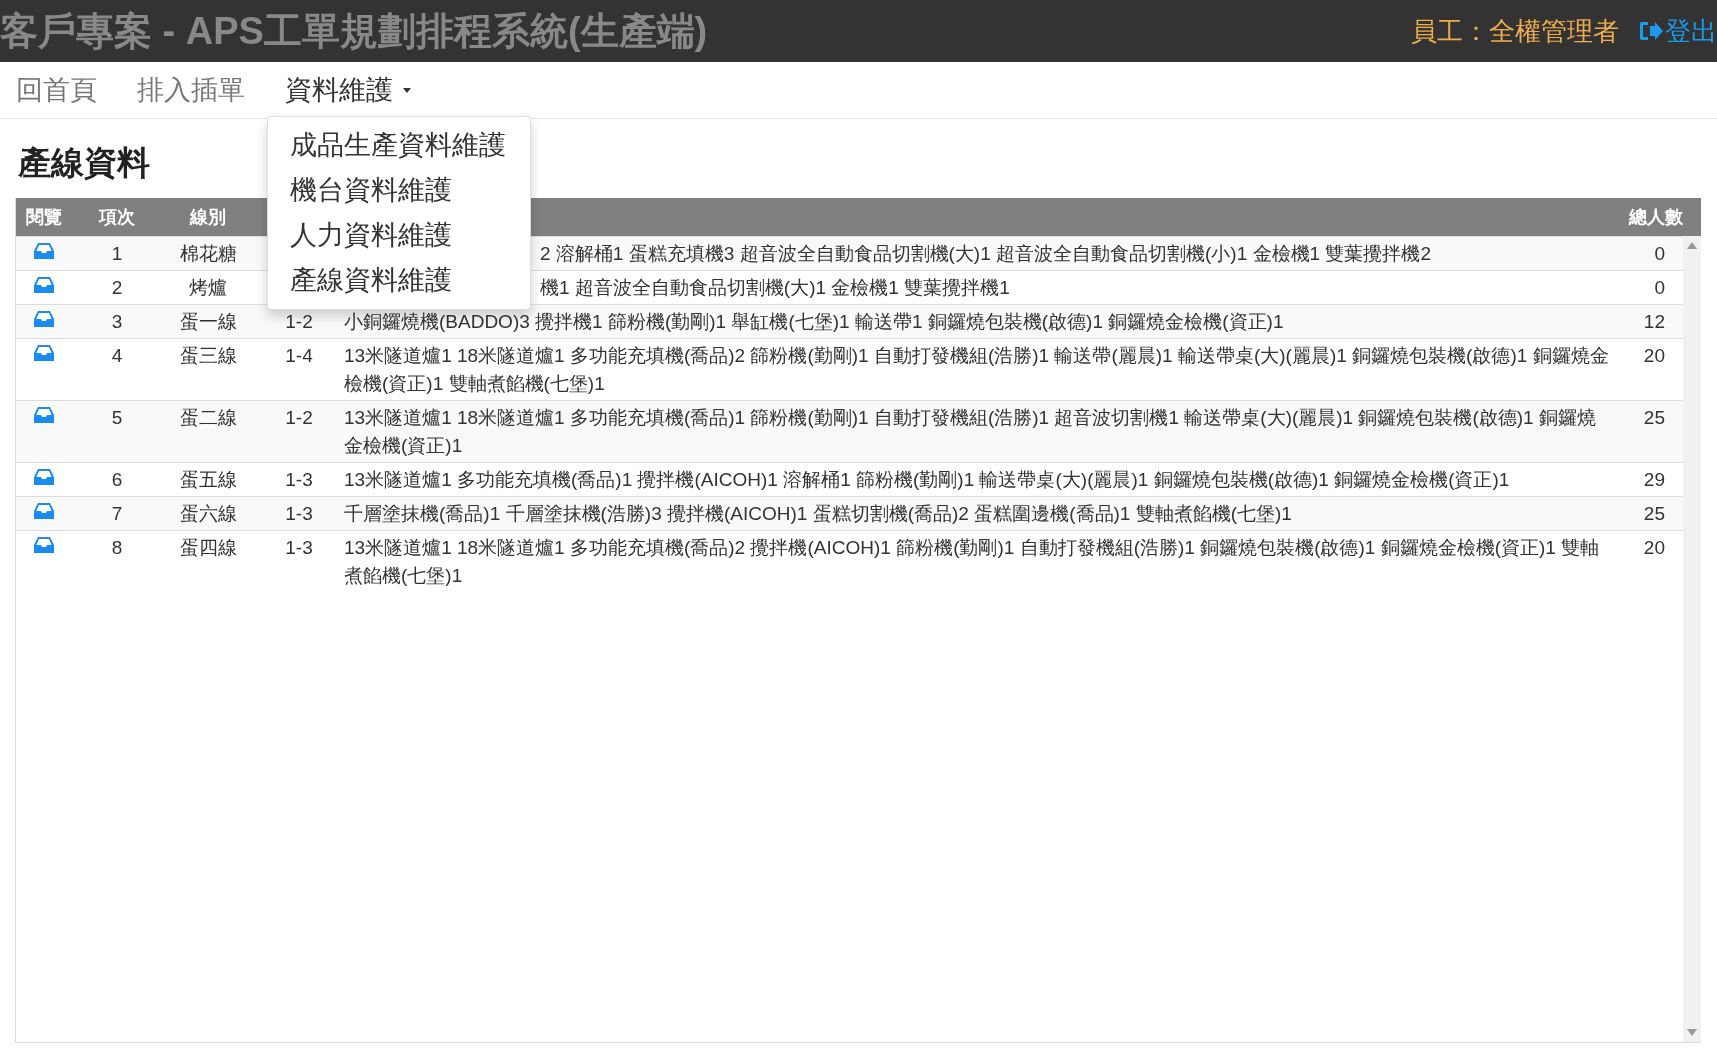  Describe the element at coordinates (1692, 245) in the screenshot. I see `scroll-up-icon` at that location.